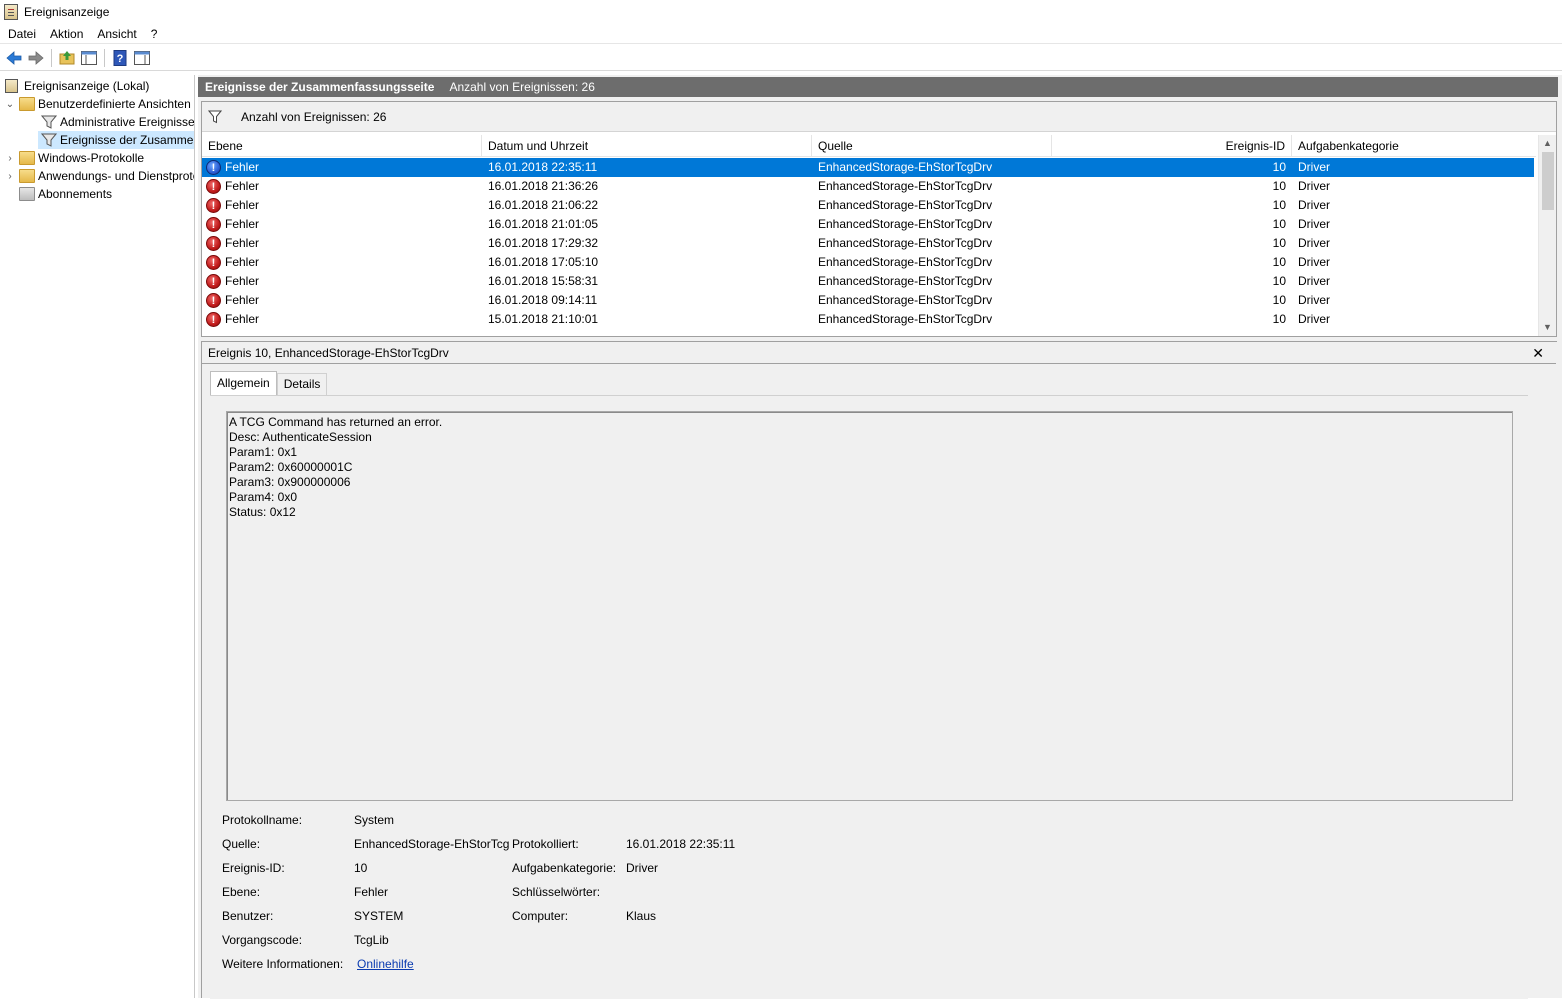 This screenshot has height=999, width=1562. Describe the element at coordinates (1414, 146) in the screenshot. I see `column-header-aufgabenkategorie: Aufgabenkategorie` at that location.